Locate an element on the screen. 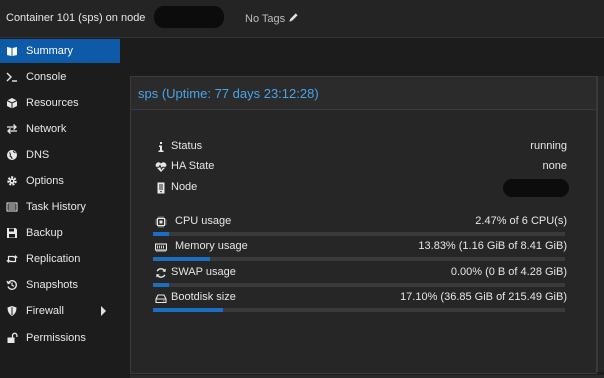 The image size is (604, 378). cpu-value: 2.47% of 6 CPU(s) is located at coordinates (521, 221).